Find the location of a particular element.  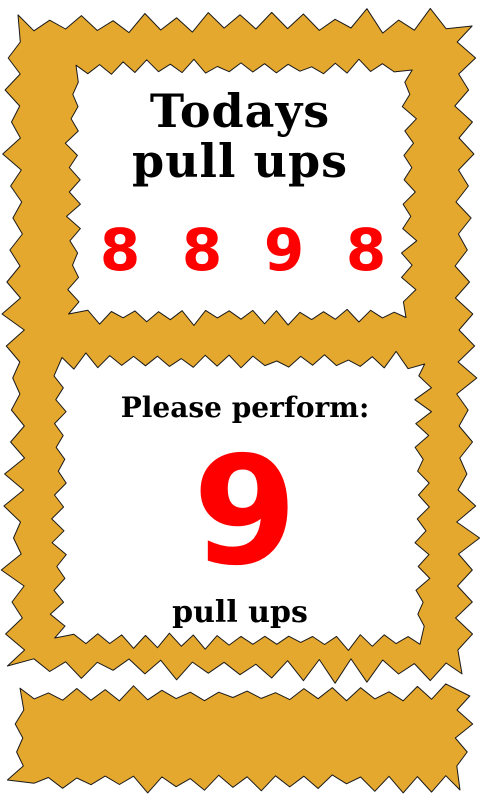

orange-frame-bottom-strip is located at coordinates (240, 738).